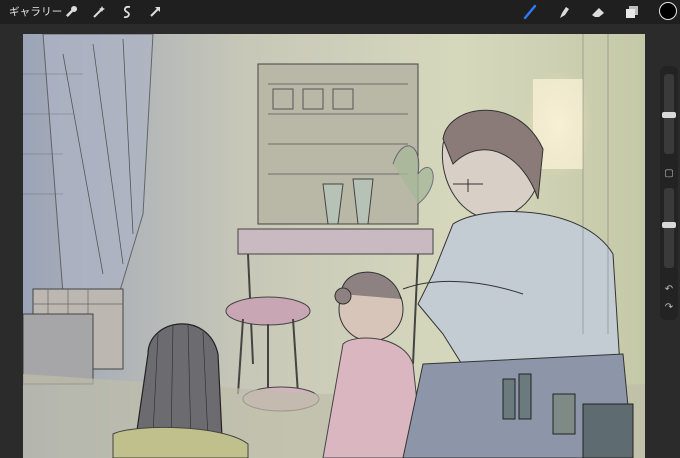 The width and height of the screenshot is (680, 458). Describe the element at coordinates (669, 225) in the screenshot. I see `opacity-thumb` at that location.